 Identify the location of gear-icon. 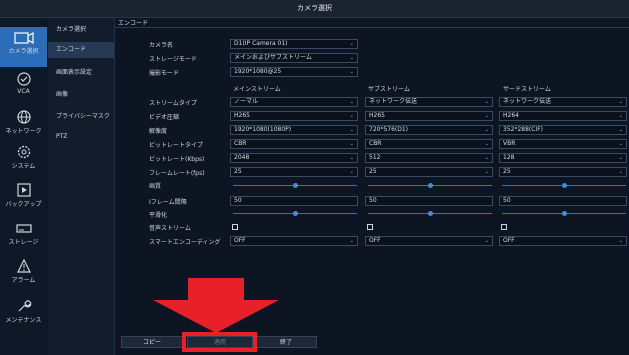
(23, 152).